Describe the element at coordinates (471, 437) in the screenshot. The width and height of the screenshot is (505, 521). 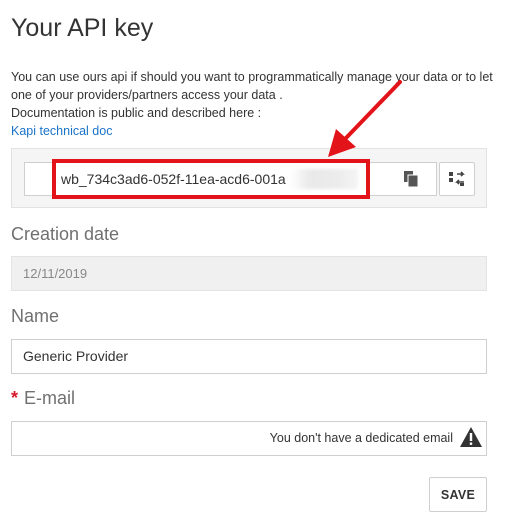
I see `warning-icon` at that location.